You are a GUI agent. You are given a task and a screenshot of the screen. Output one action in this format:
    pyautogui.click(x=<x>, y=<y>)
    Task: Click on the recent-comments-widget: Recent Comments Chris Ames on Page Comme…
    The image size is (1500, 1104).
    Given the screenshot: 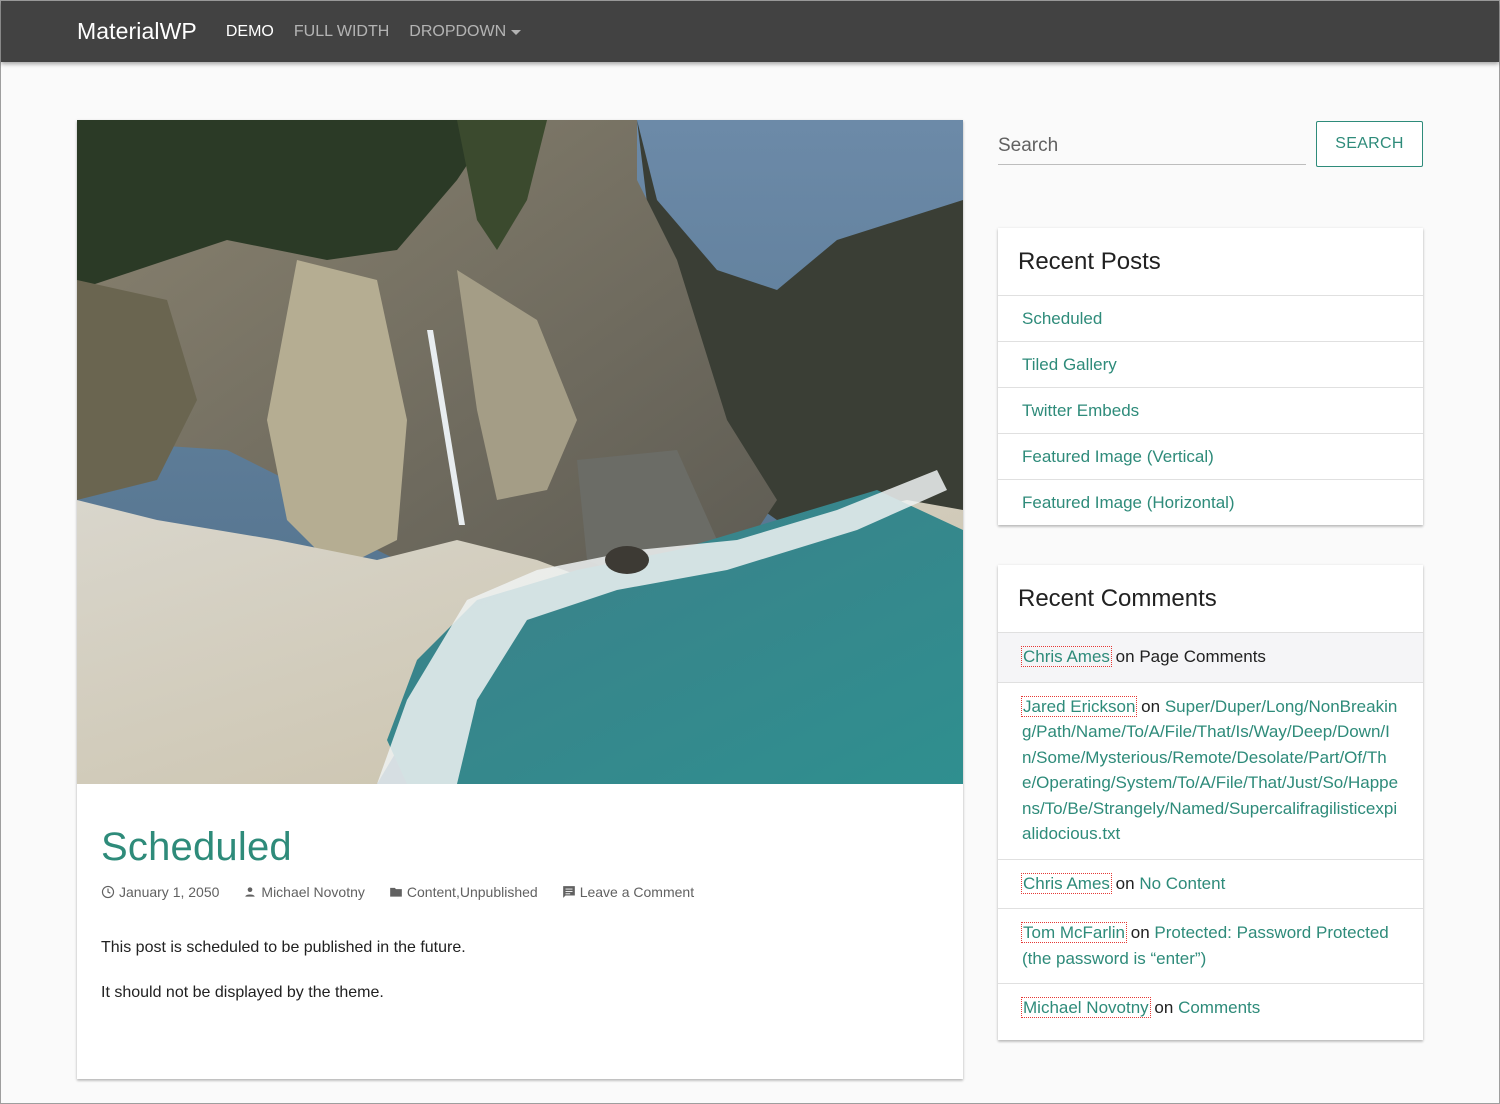 What is the action you would take?
    pyautogui.click(x=1210, y=802)
    